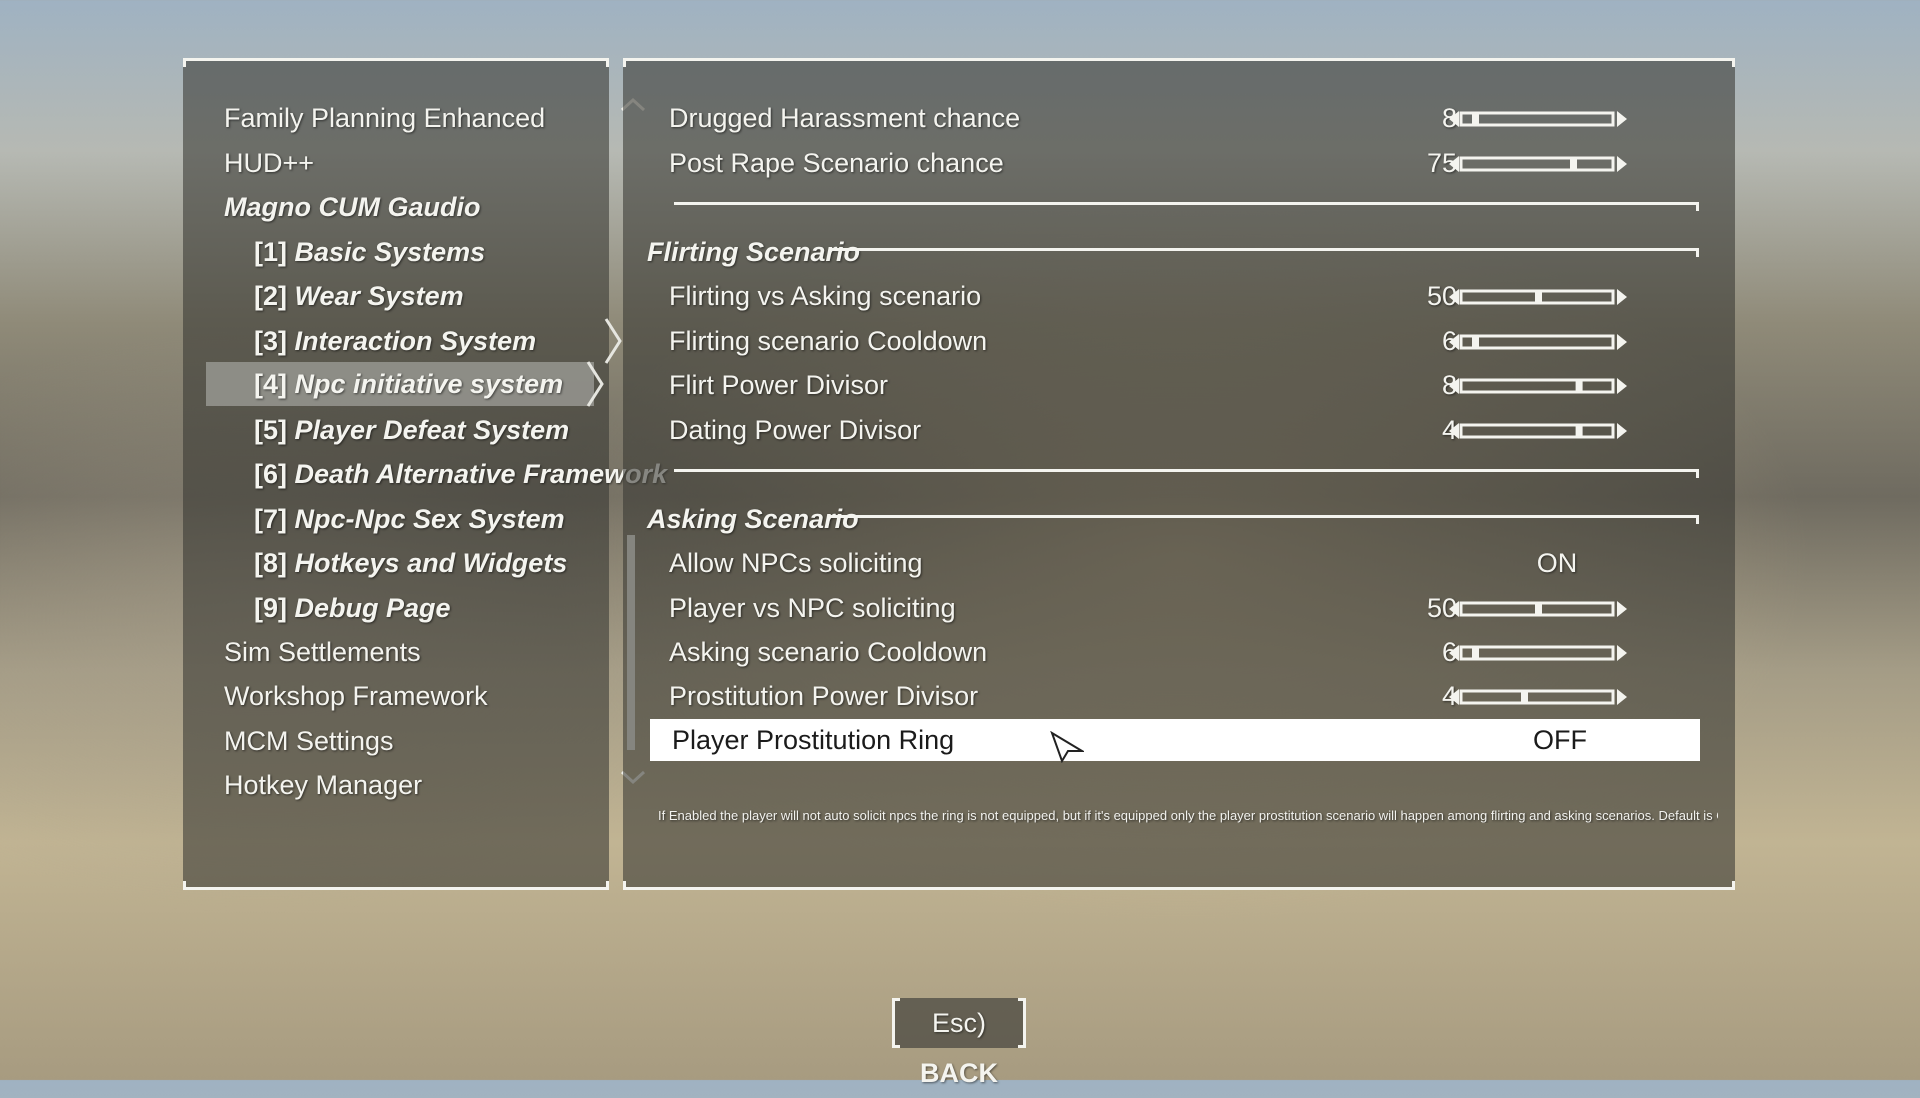 The width and height of the screenshot is (1920, 1098). Describe the element at coordinates (1557, 563) in the screenshot. I see `toggle-value: ON` at that location.